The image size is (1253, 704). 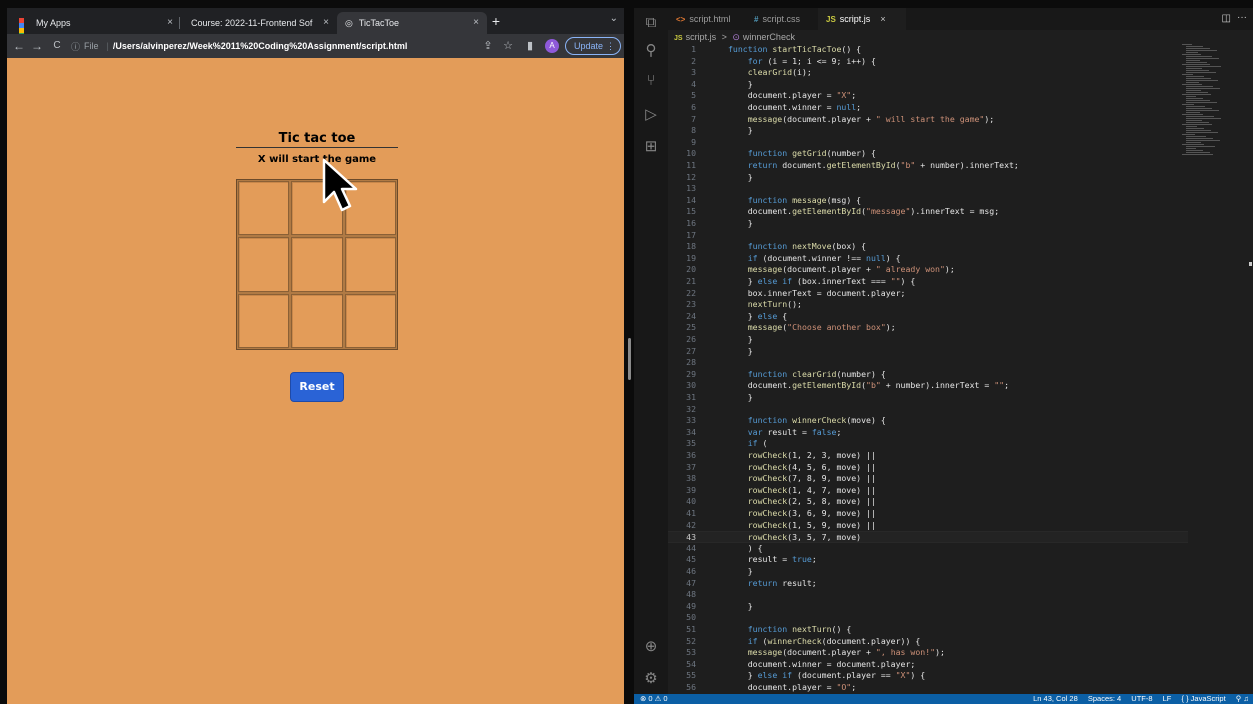 I want to click on code-line: 31 }, so click(x=928, y=398).